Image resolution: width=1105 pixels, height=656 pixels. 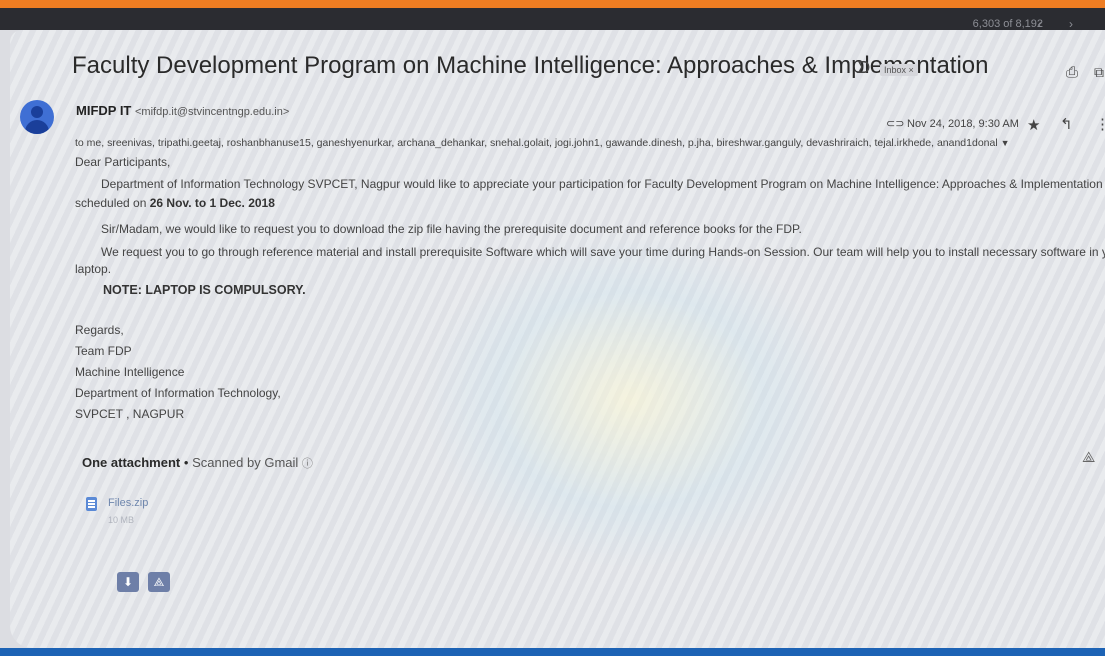 I want to click on print-icon: ⎙, so click(x=1072, y=72).